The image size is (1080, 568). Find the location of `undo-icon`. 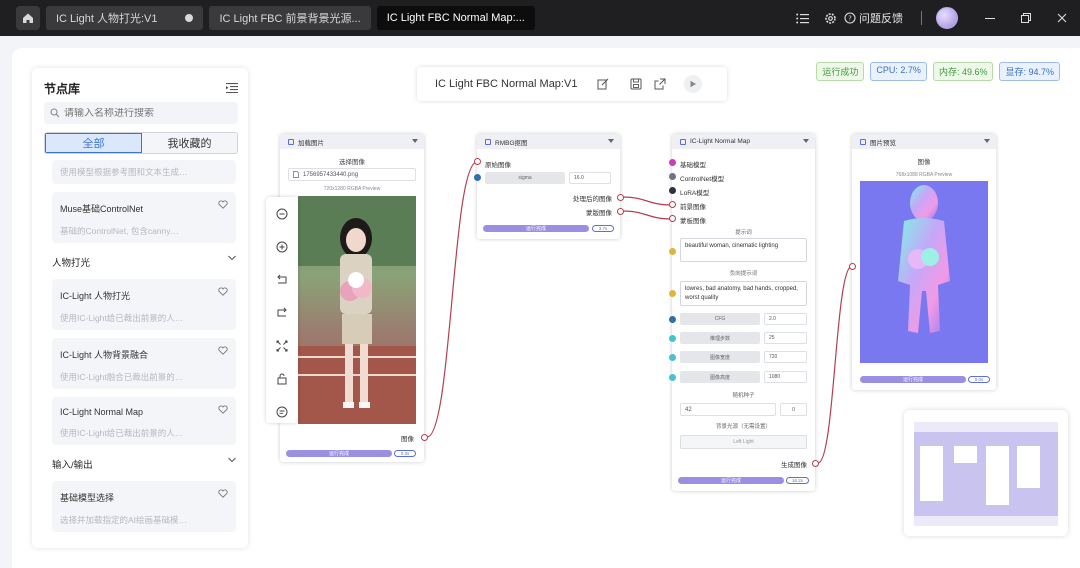

undo-icon is located at coordinates (282, 280).